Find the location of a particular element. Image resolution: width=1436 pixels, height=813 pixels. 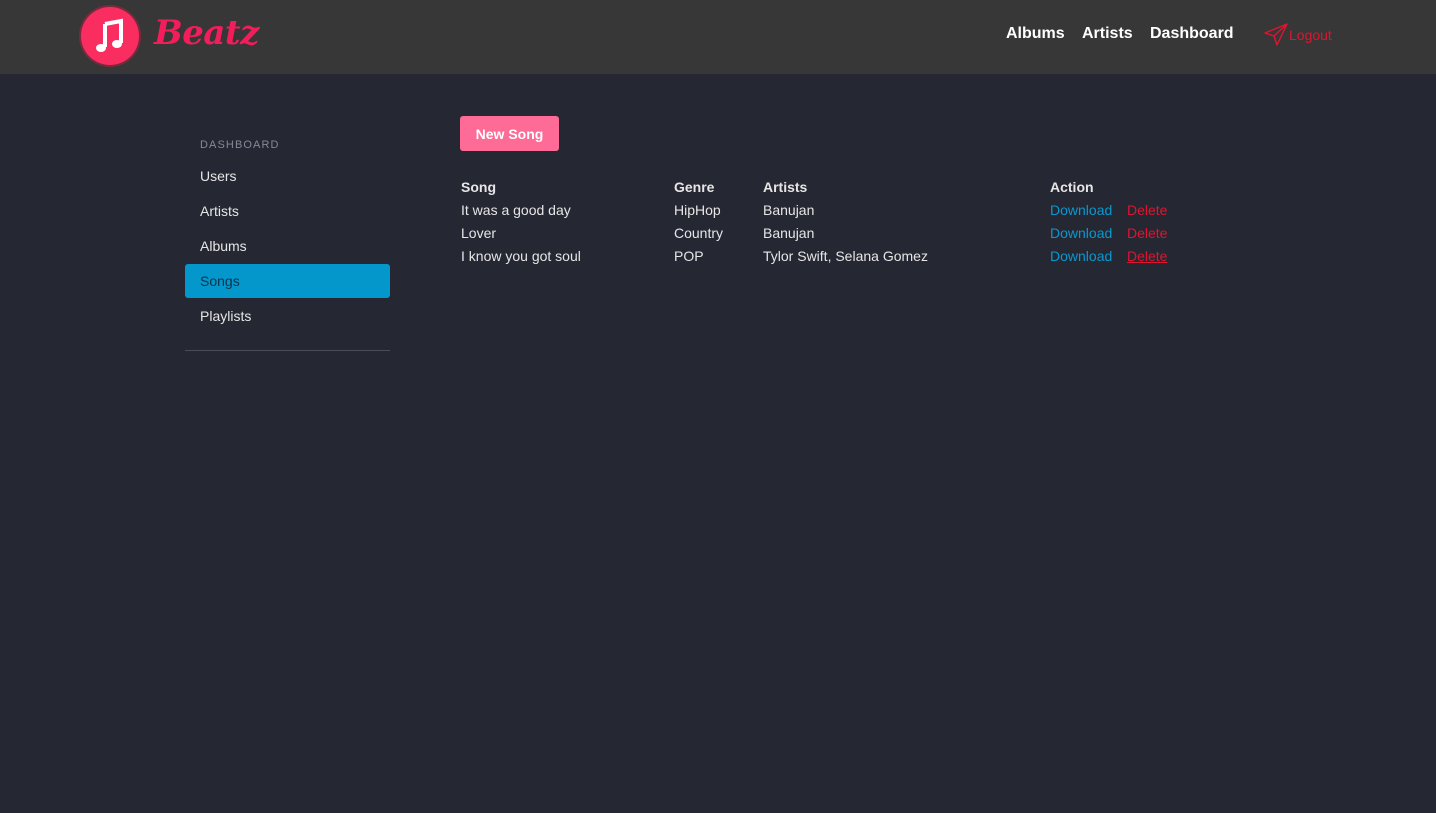

logo-music-note-icon is located at coordinates (110, 36).